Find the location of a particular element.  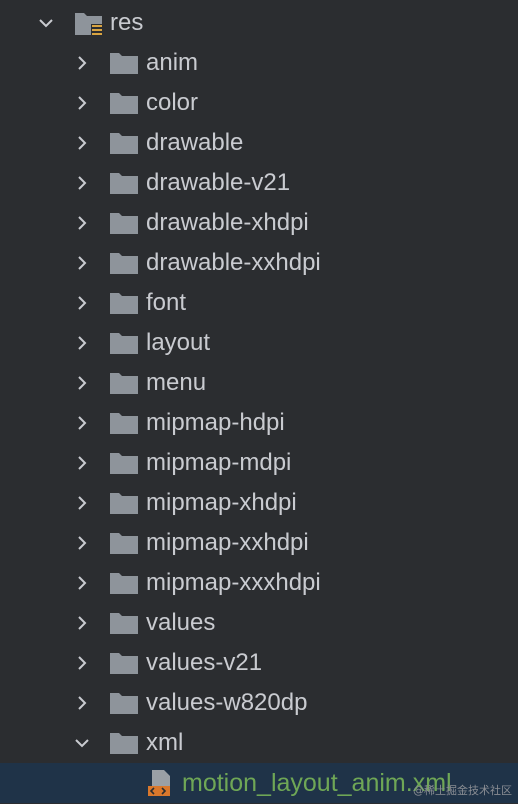

tree-item-folder: mipmap-hdpi is located at coordinates (259, 423).